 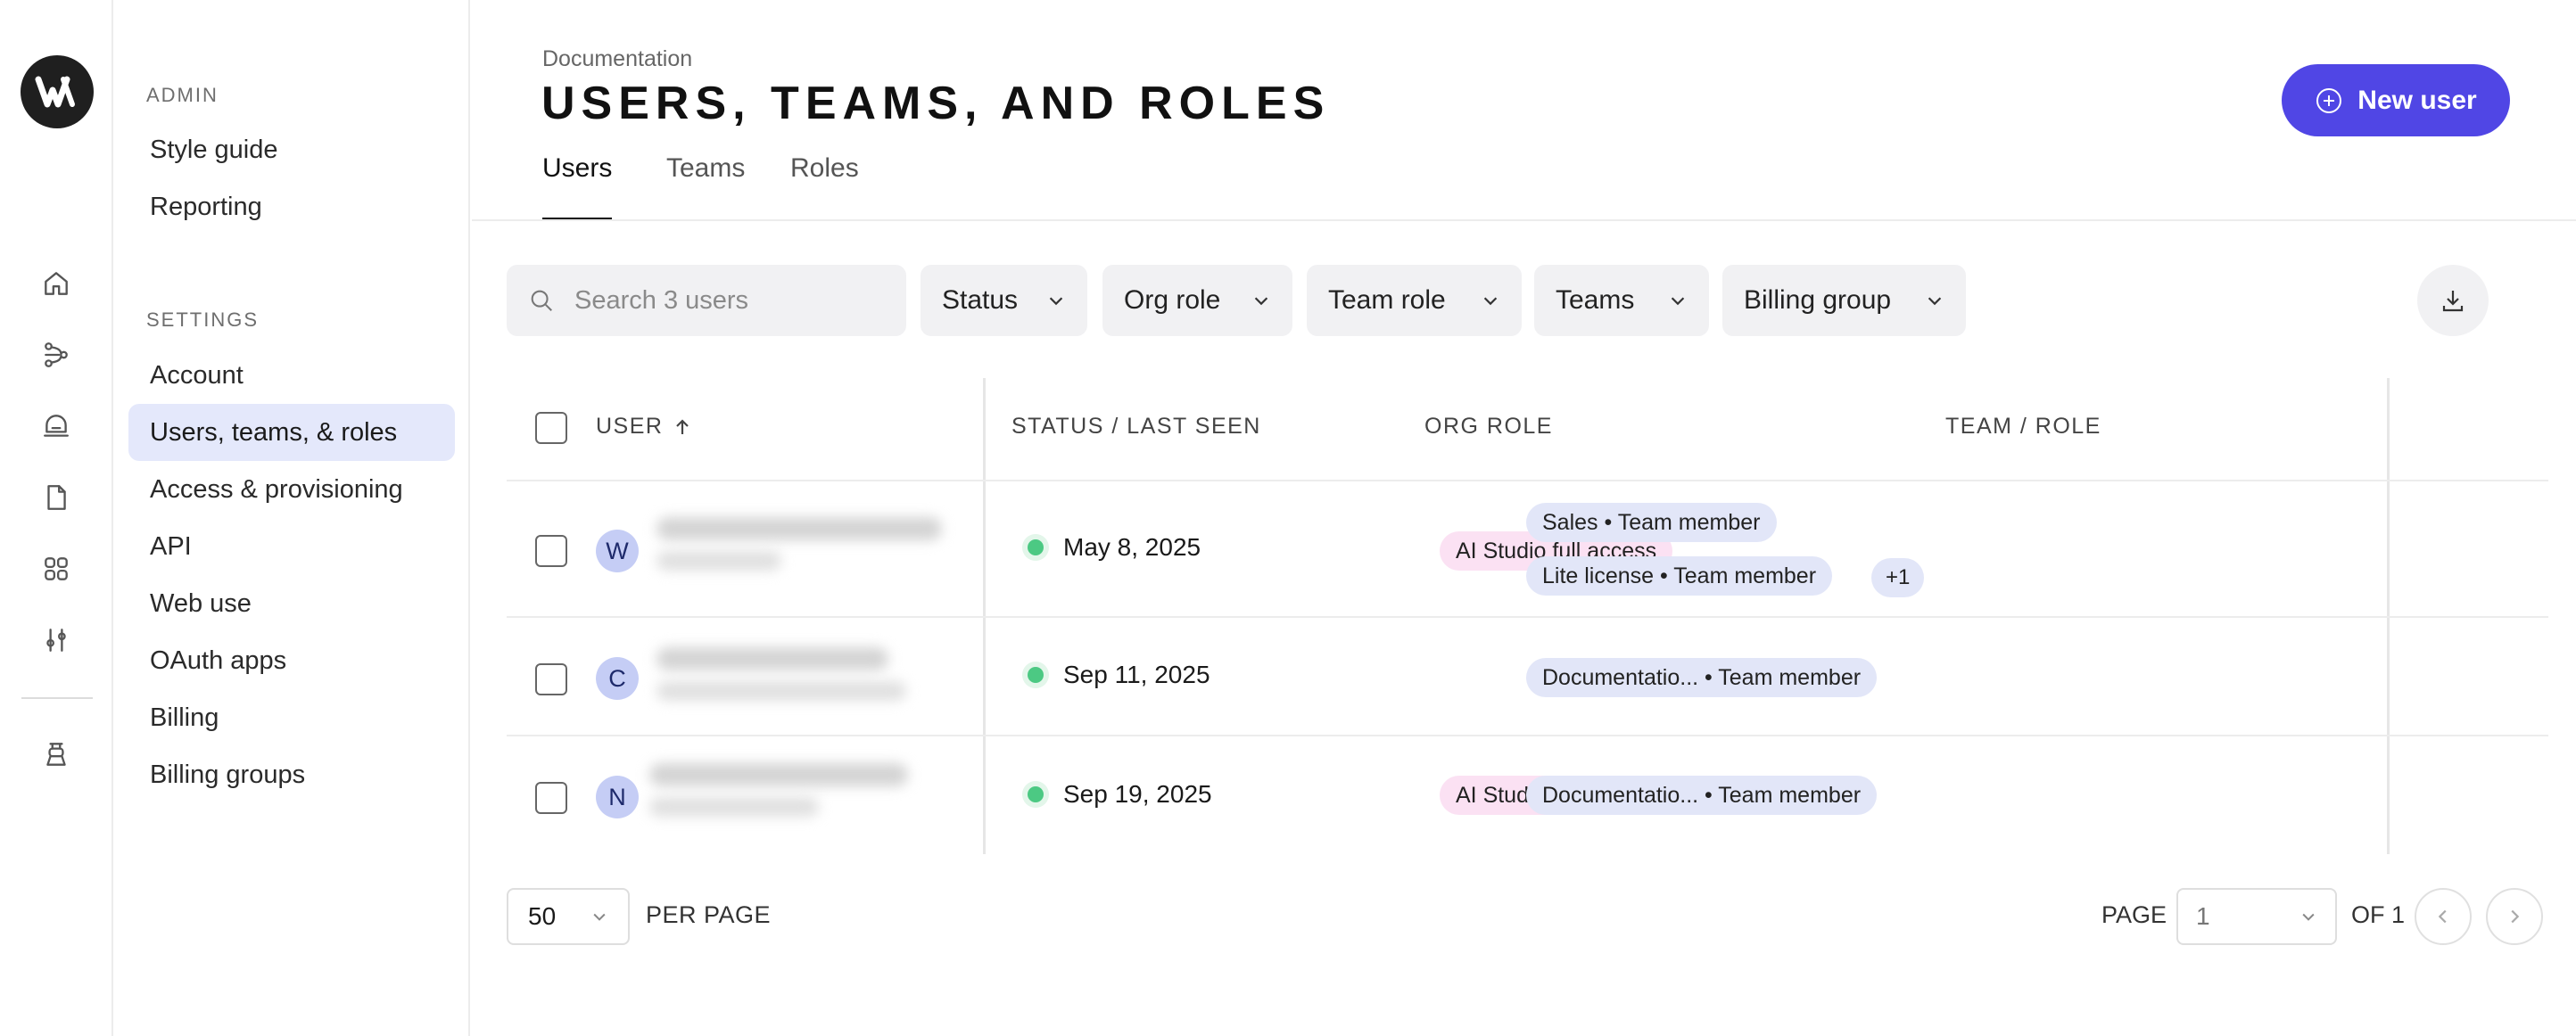 I want to click on teams-filter-label: Teams, so click(x=1595, y=300).